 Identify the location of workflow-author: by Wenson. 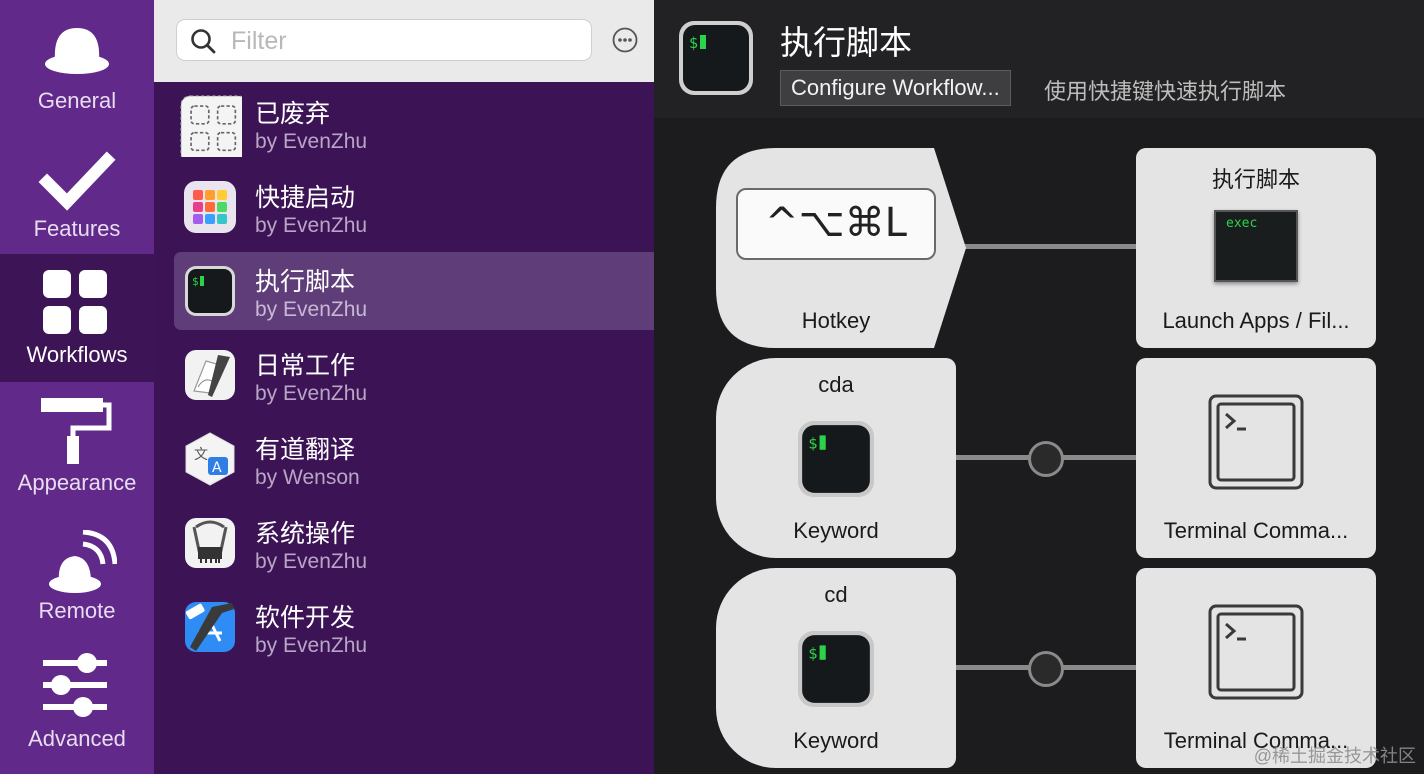
(307, 477).